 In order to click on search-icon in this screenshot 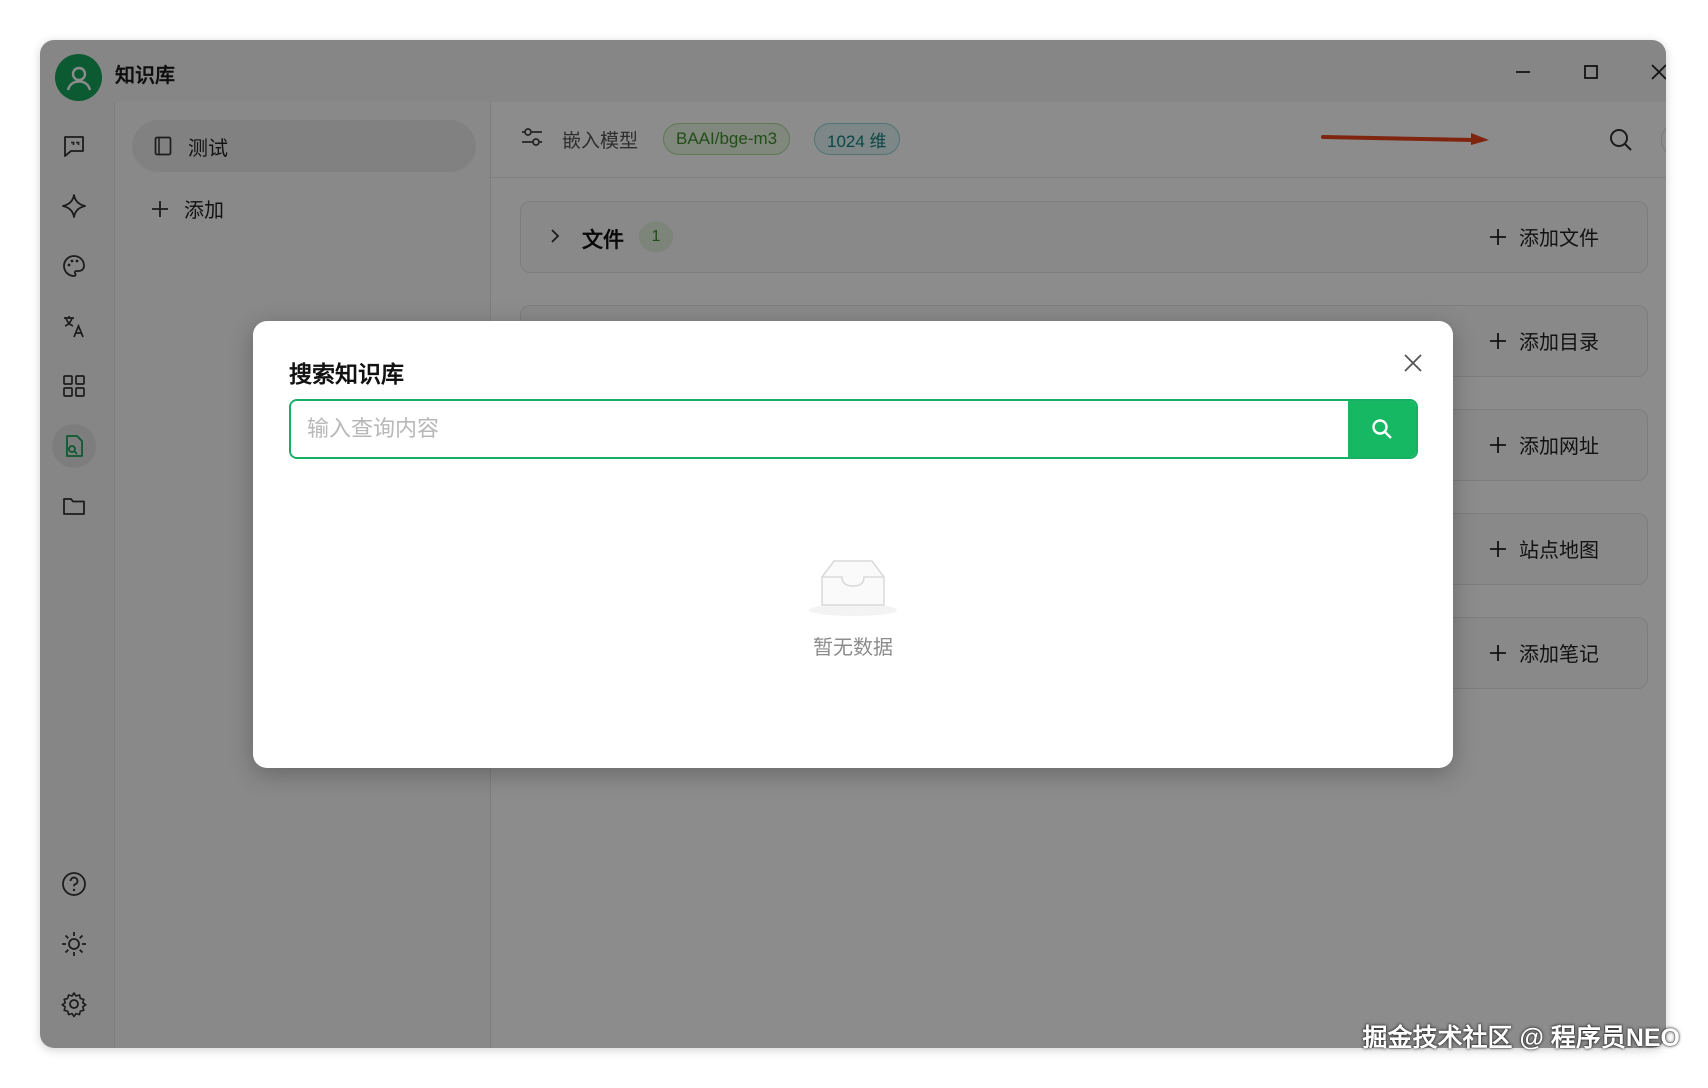, I will do `click(1382, 429)`.